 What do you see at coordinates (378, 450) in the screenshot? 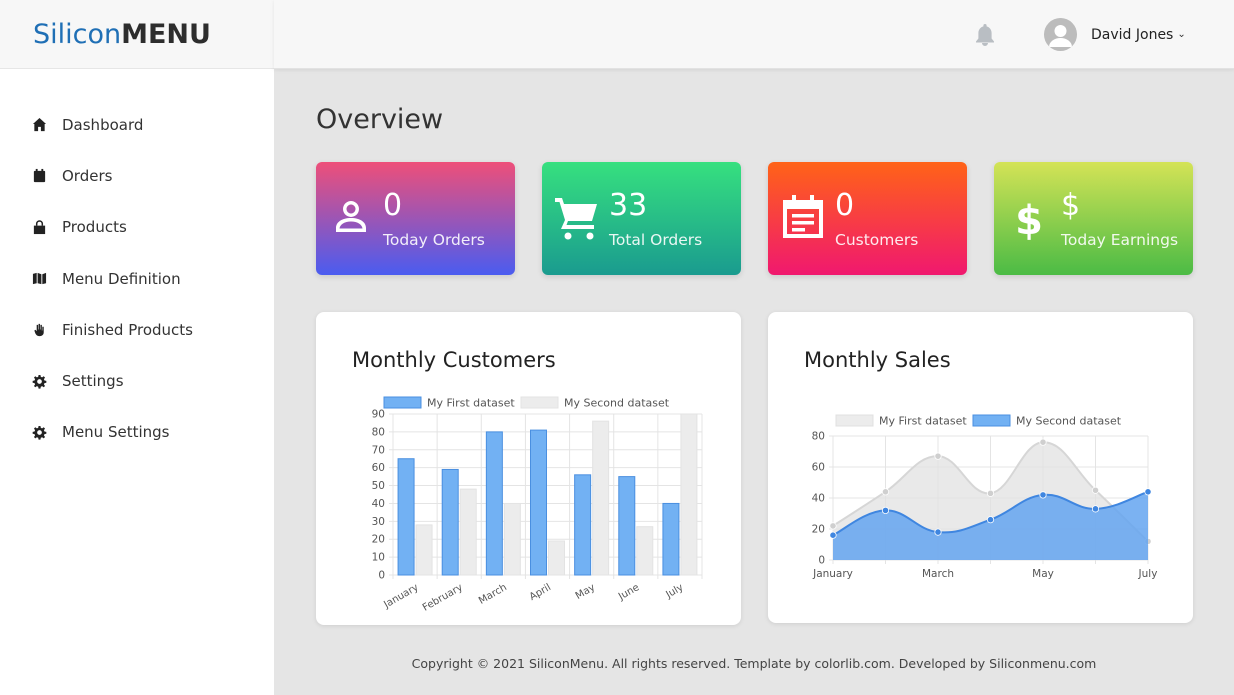
I see `y-tick-label: 70` at bounding box center [378, 450].